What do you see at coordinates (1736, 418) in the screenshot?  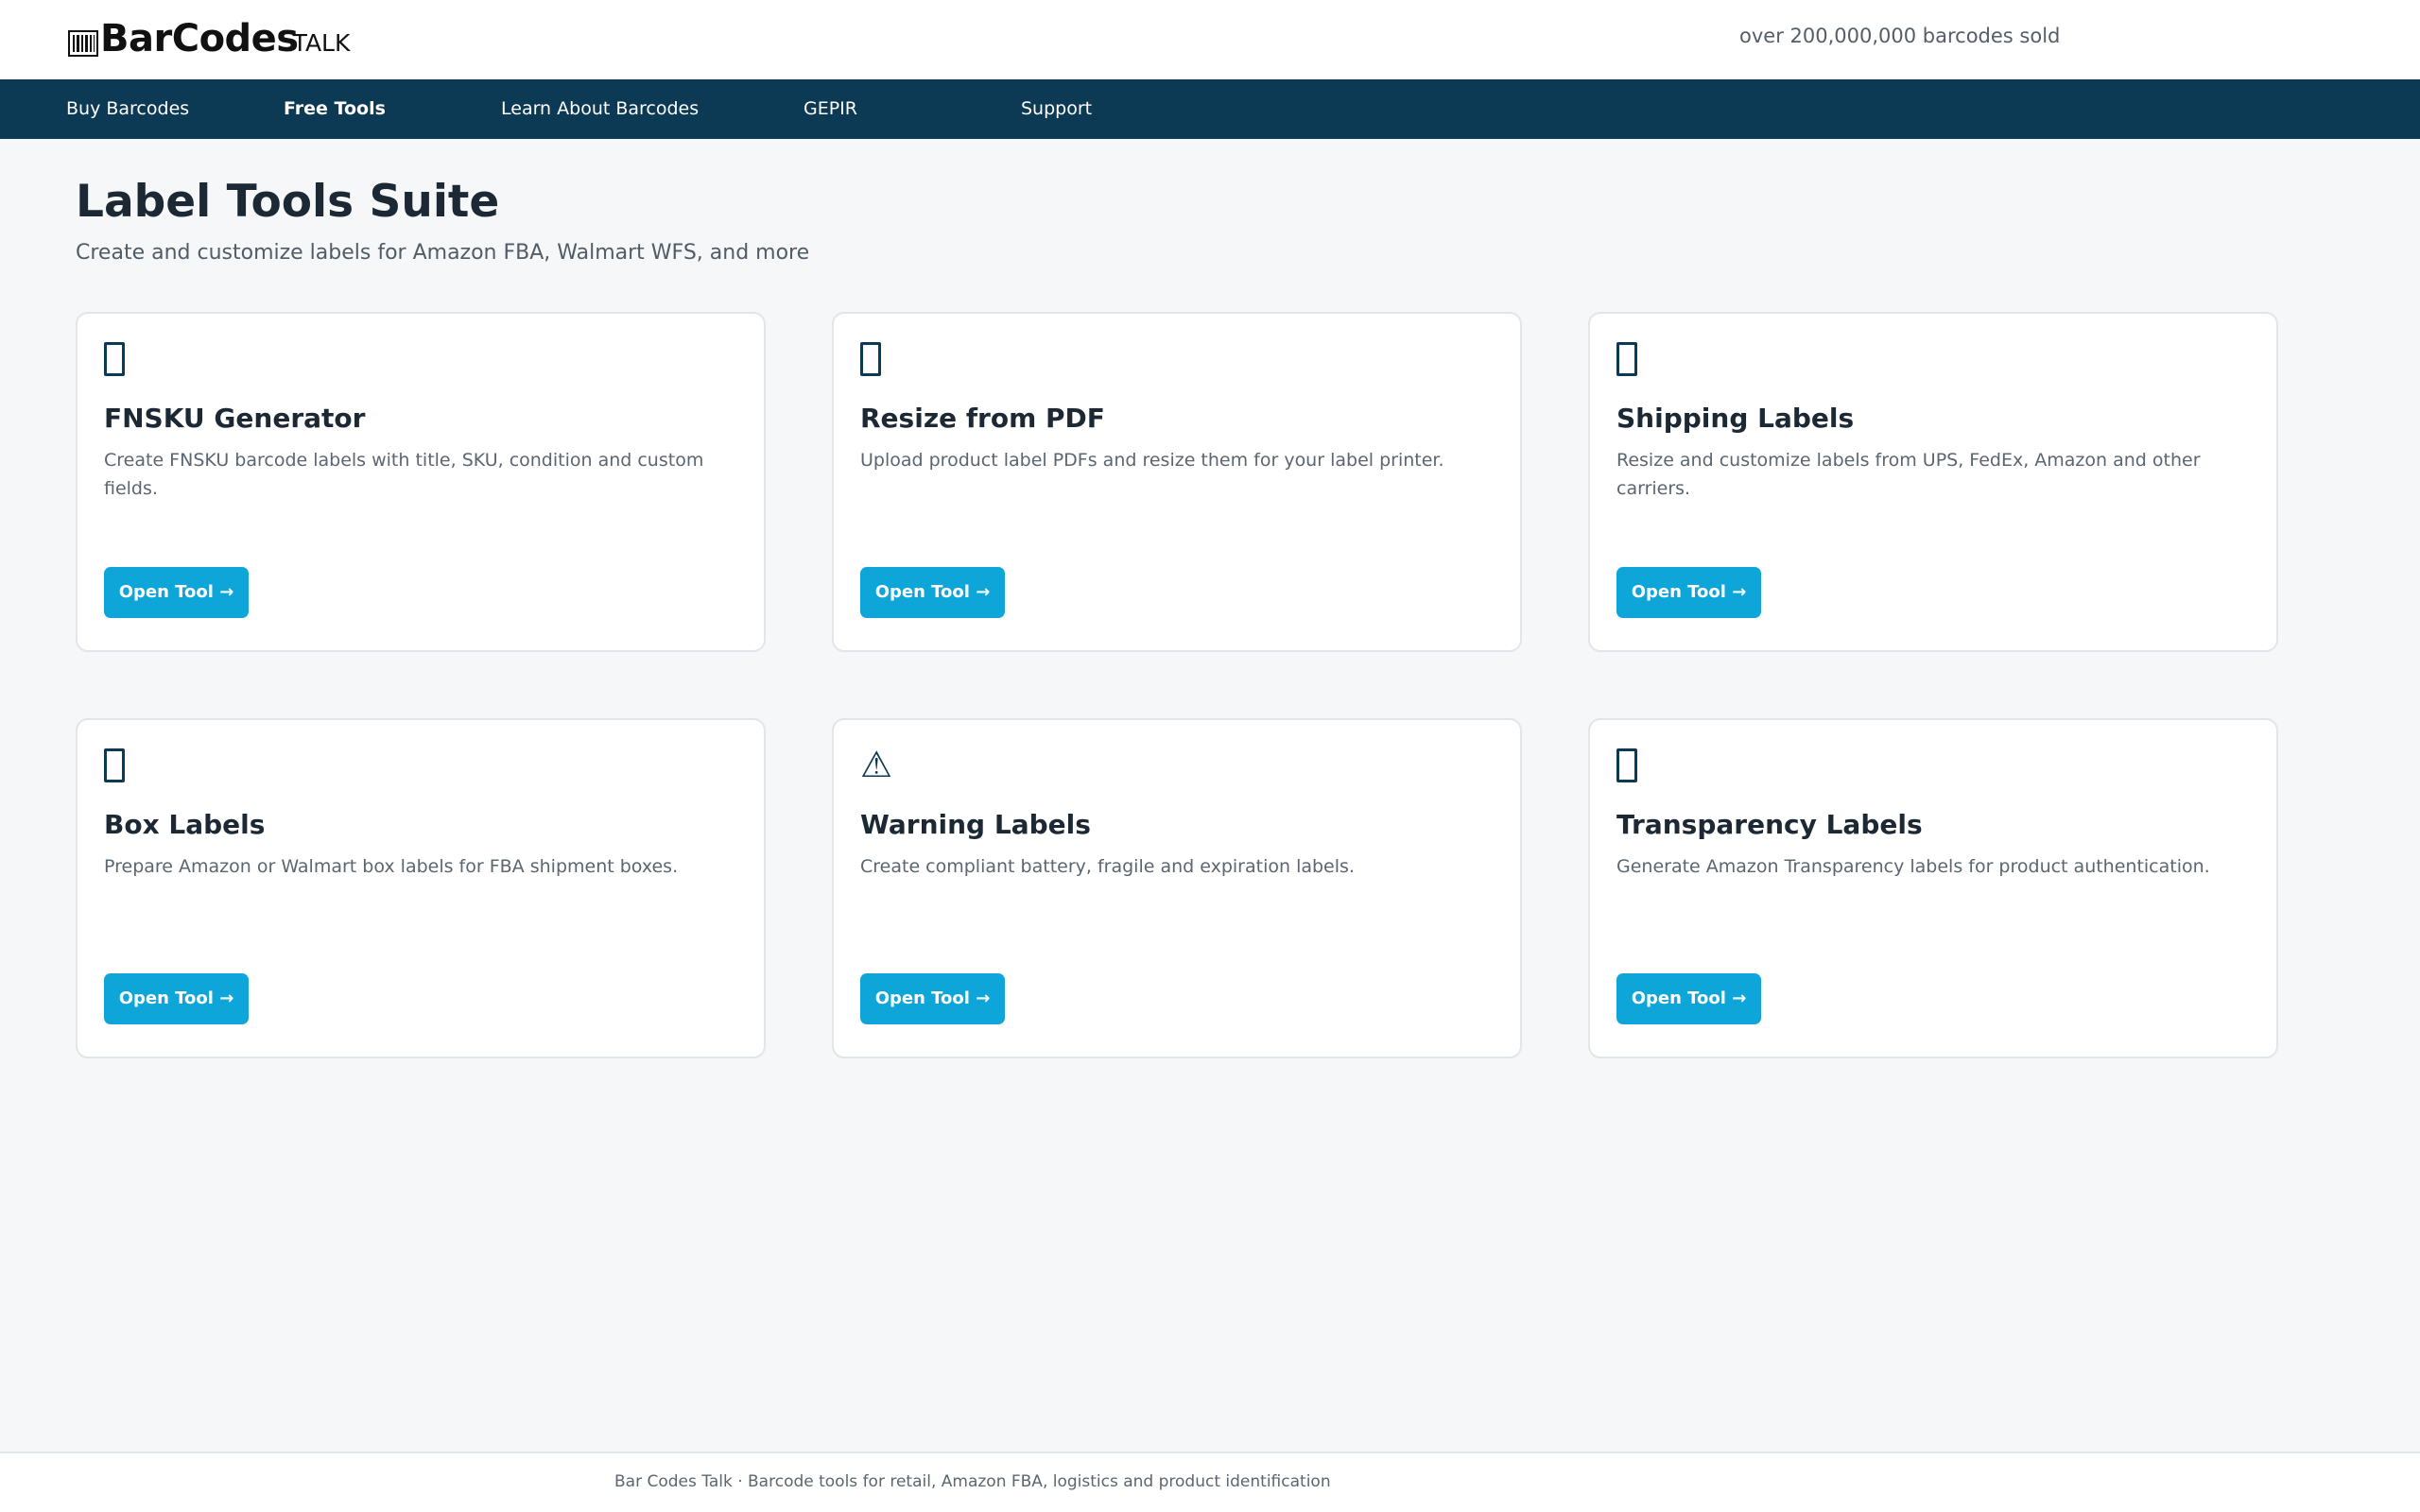 I see `card-title: Shipping Labels` at bounding box center [1736, 418].